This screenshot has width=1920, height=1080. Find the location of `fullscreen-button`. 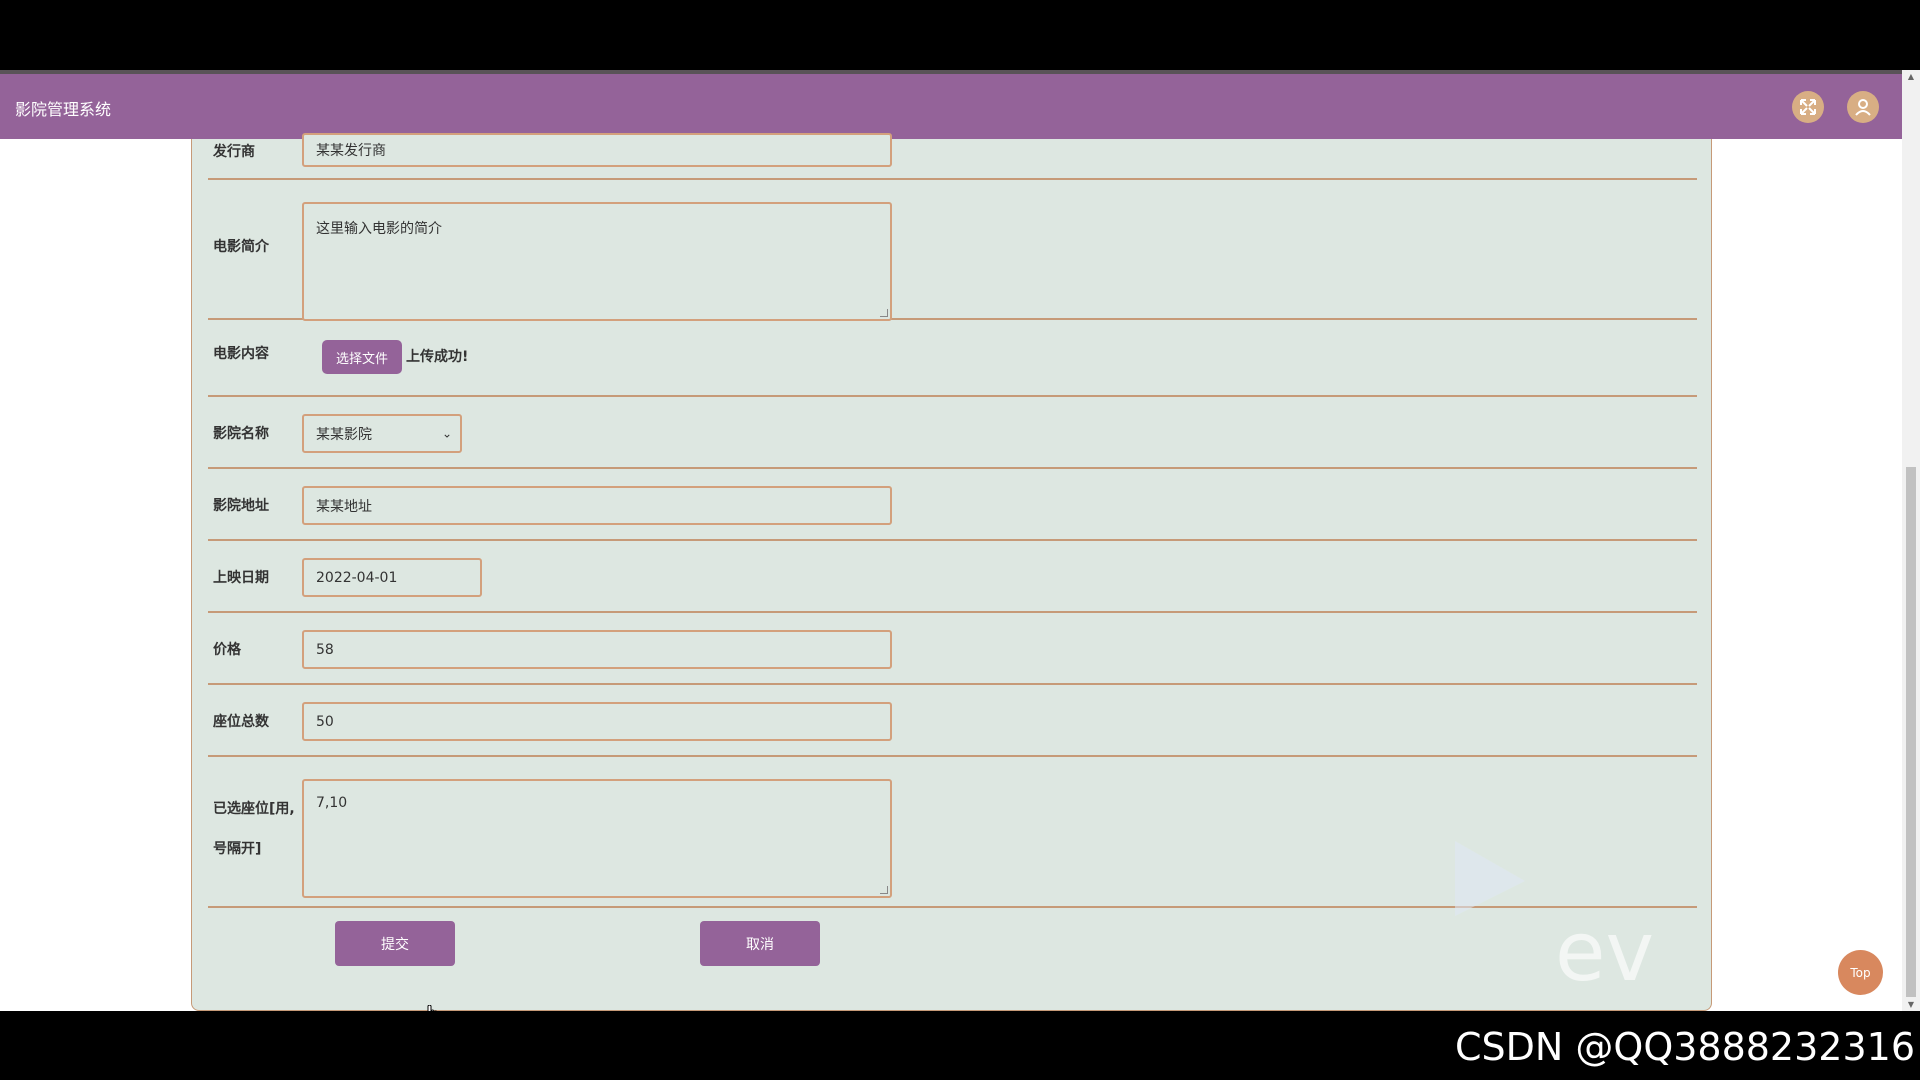

fullscreen-button is located at coordinates (1808, 107).